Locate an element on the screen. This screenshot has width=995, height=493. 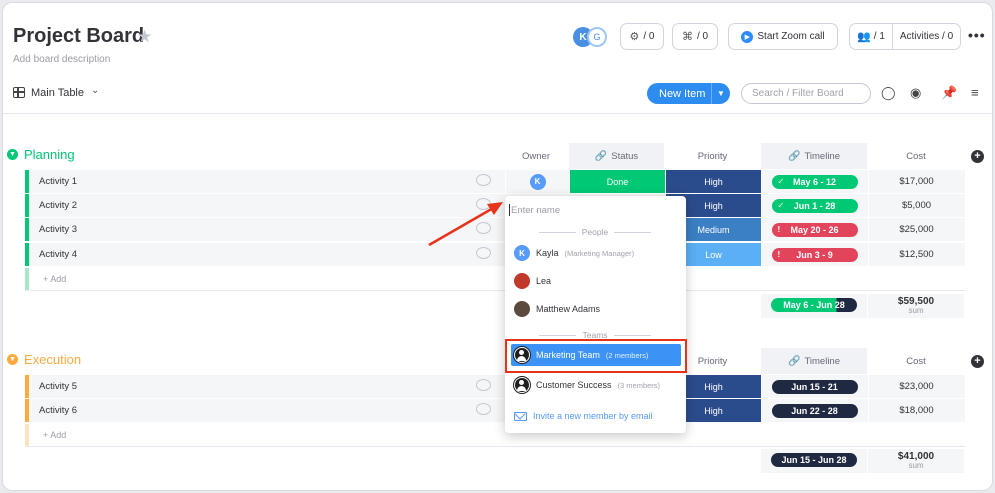
annotation-arrow-head is located at coordinates (495, 208).